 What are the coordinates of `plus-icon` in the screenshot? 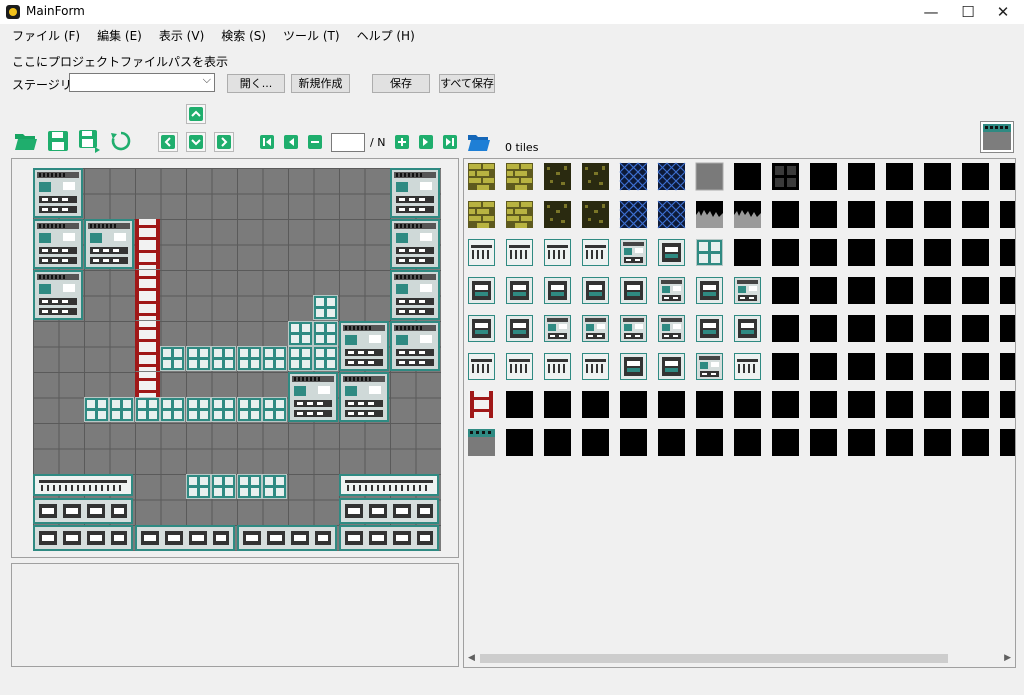 It's located at (402, 142).